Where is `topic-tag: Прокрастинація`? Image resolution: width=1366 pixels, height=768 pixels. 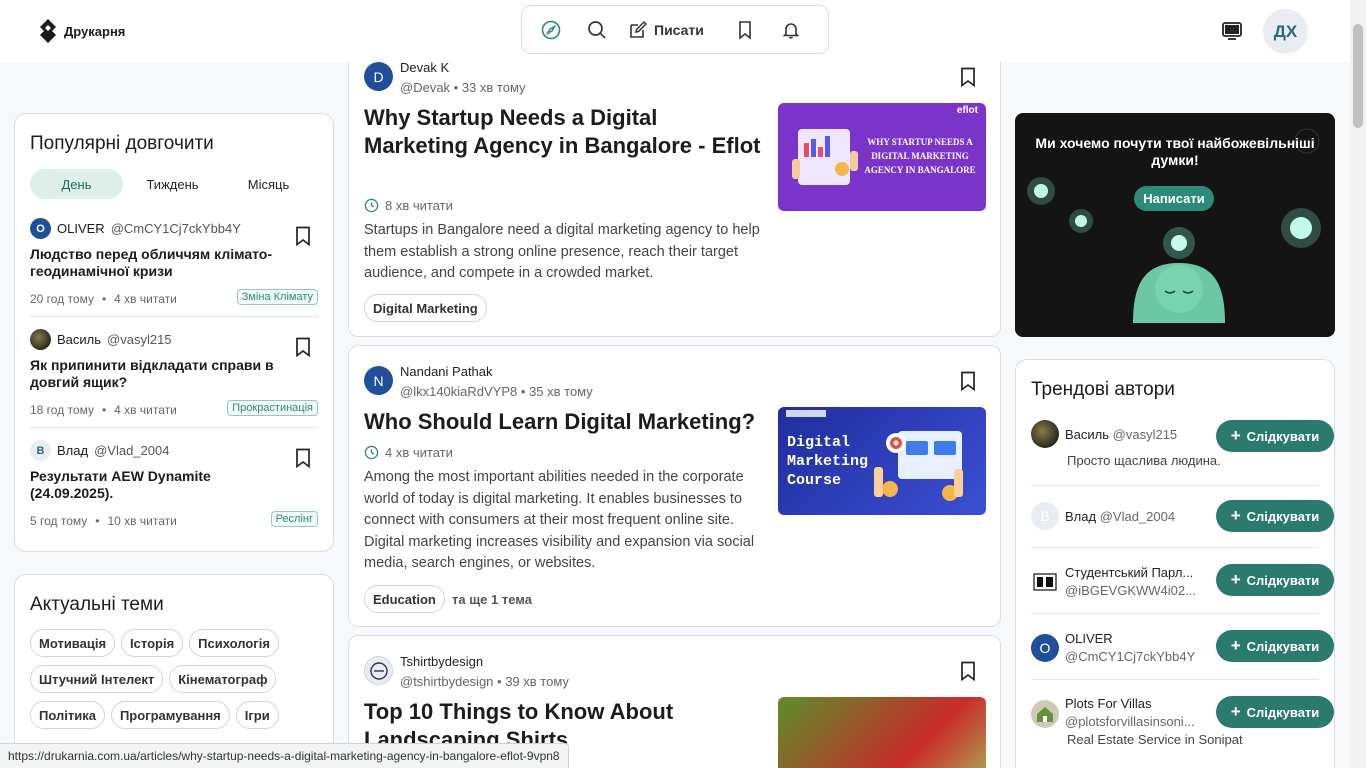 topic-tag: Прокрастинація is located at coordinates (272, 408).